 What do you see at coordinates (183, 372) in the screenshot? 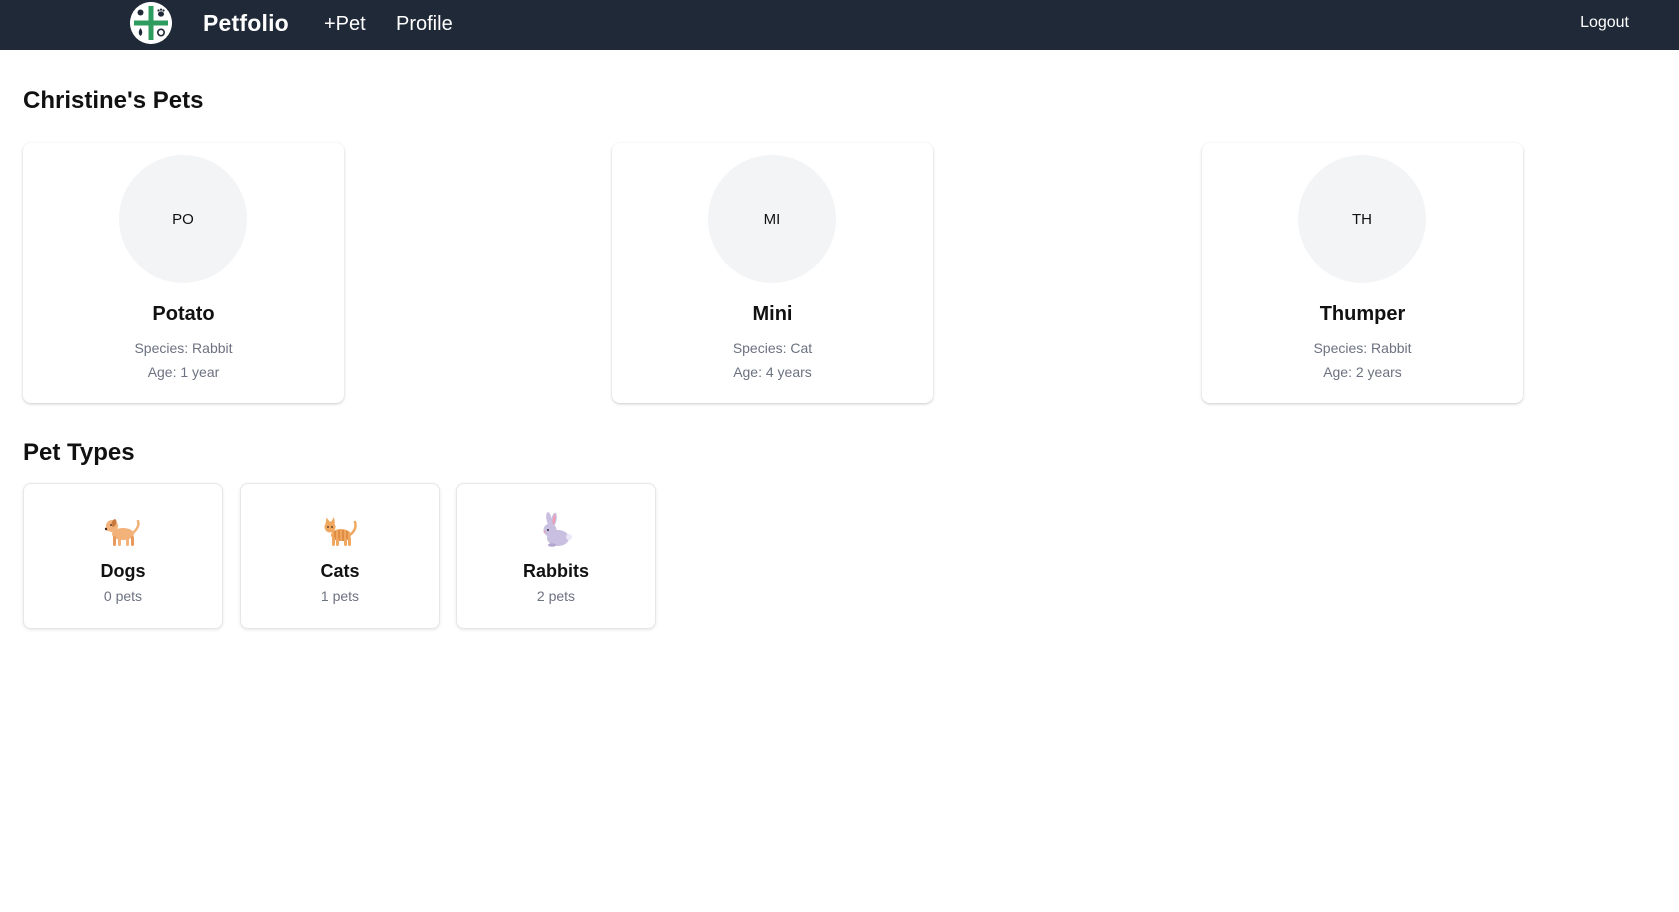
I see `pet-age: Age: 1 year` at bounding box center [183, 372].